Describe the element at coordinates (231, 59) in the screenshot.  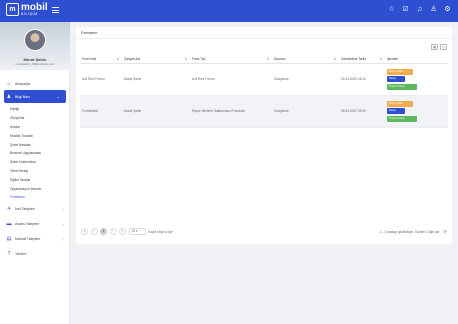
I see `column-header: Form Tipi ⇅` at that location.